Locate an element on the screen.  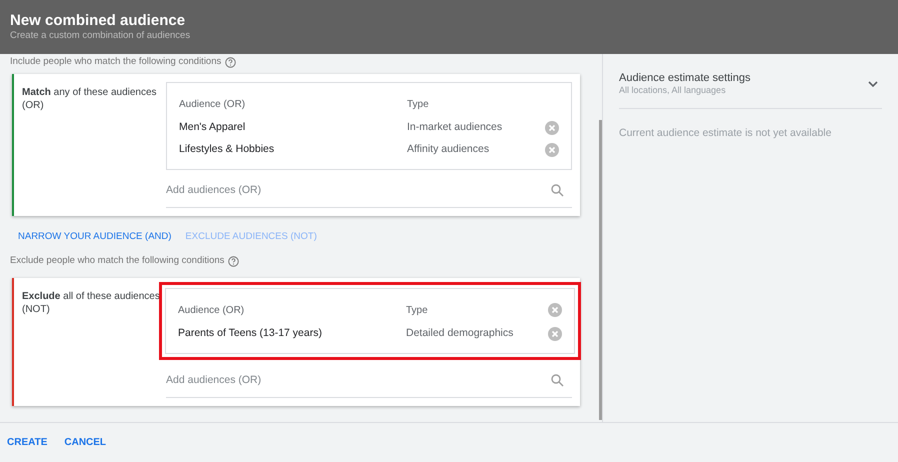
audience-type: Affinity audiences is located at coordinates (448, 150).